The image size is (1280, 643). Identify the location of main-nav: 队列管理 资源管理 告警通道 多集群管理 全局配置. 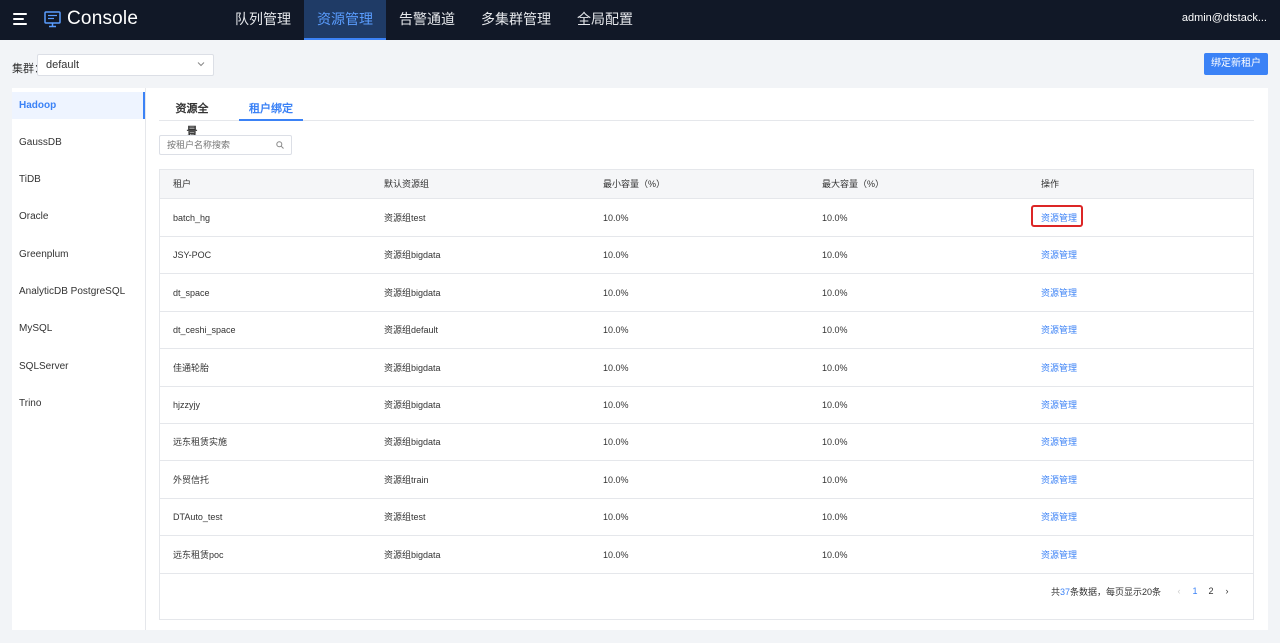
(434, 20).